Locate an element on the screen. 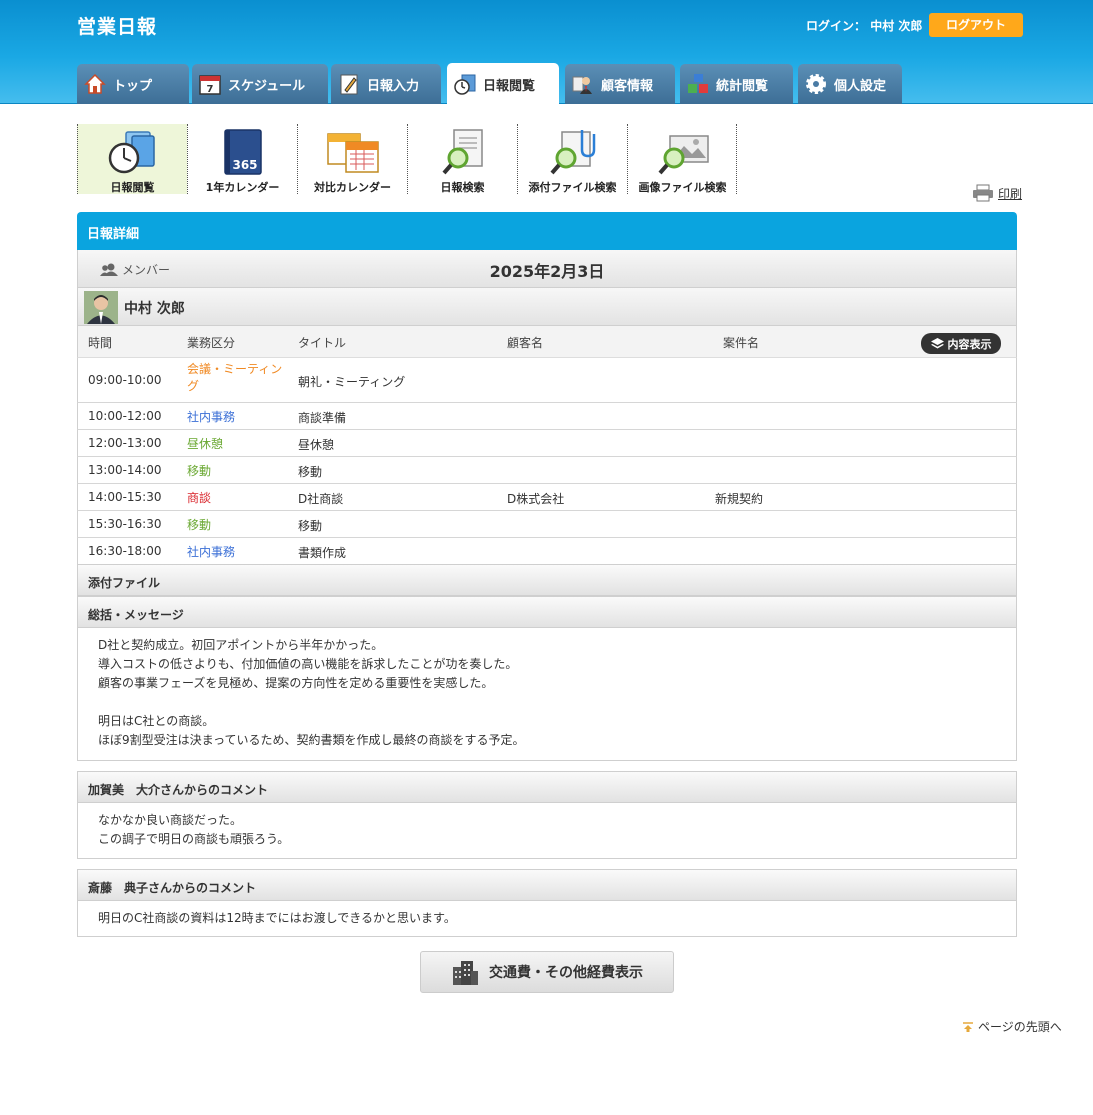 The width and height of the screenshot is (1093, 1115). schedule-row: 13:00-14:00 移動 移動 is located at coordinates (547, 470).